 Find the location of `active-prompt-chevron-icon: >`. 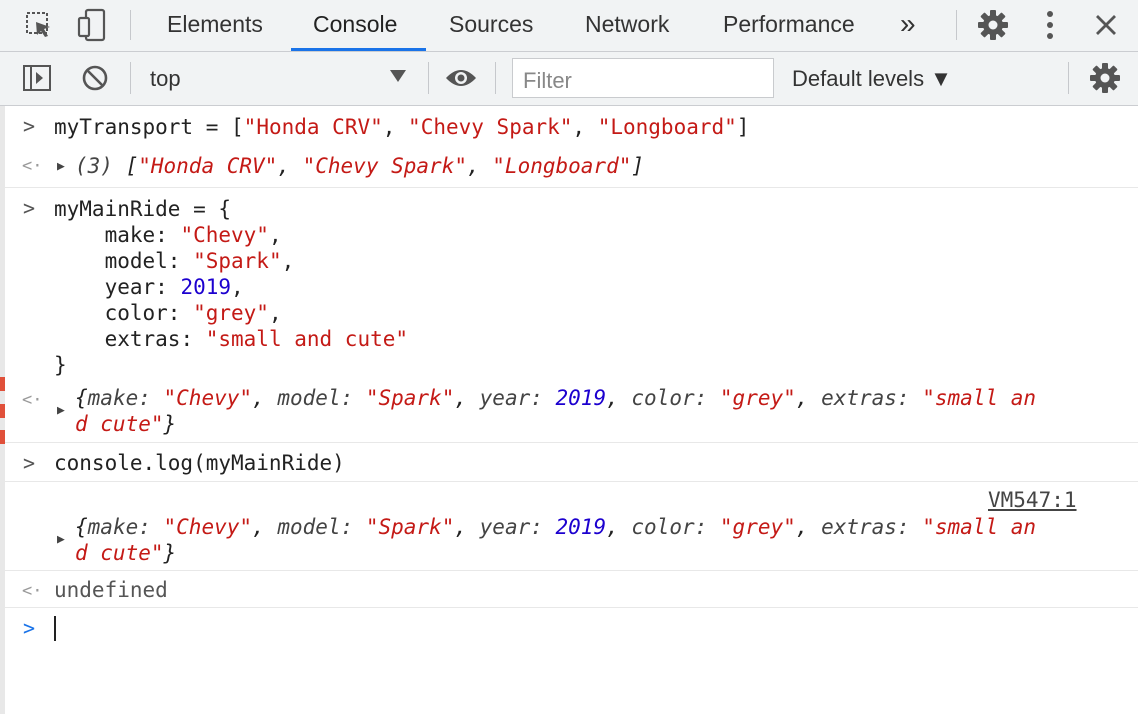

active-prompt-chevron-icon: > is located at coordinates (29, 628).